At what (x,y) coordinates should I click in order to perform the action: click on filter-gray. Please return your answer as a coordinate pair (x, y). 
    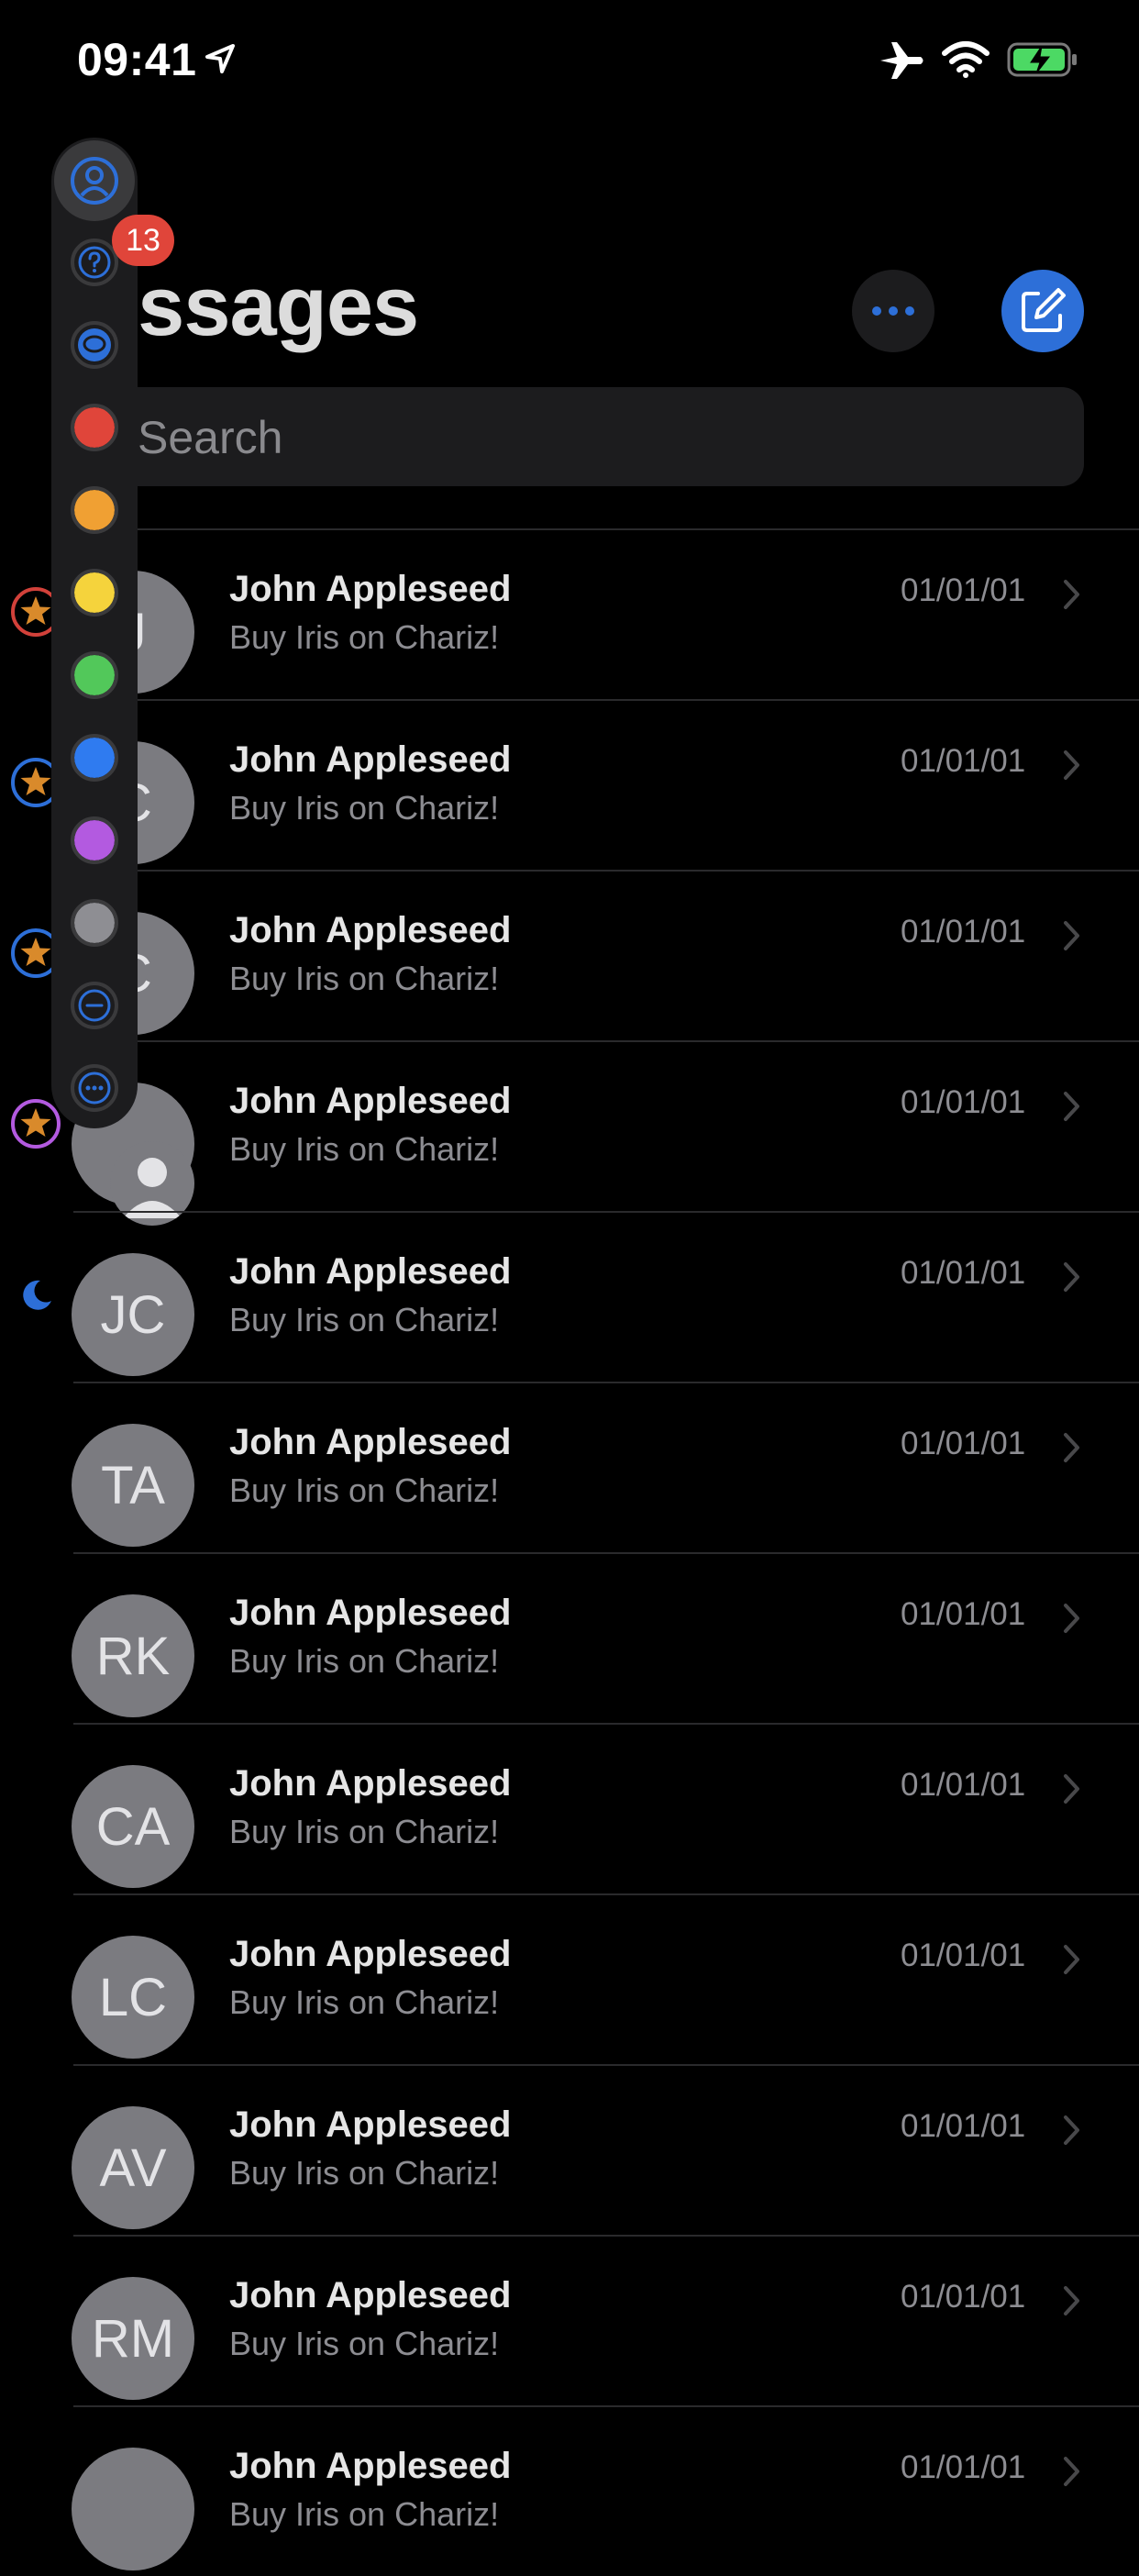
    Looking at the image, I should click on (94, 923).